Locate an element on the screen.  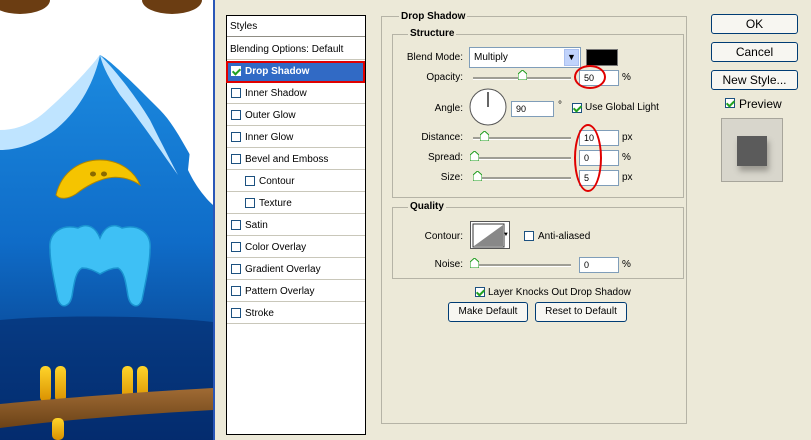
noise-slider-thumb is located at coordinates (474, 263).